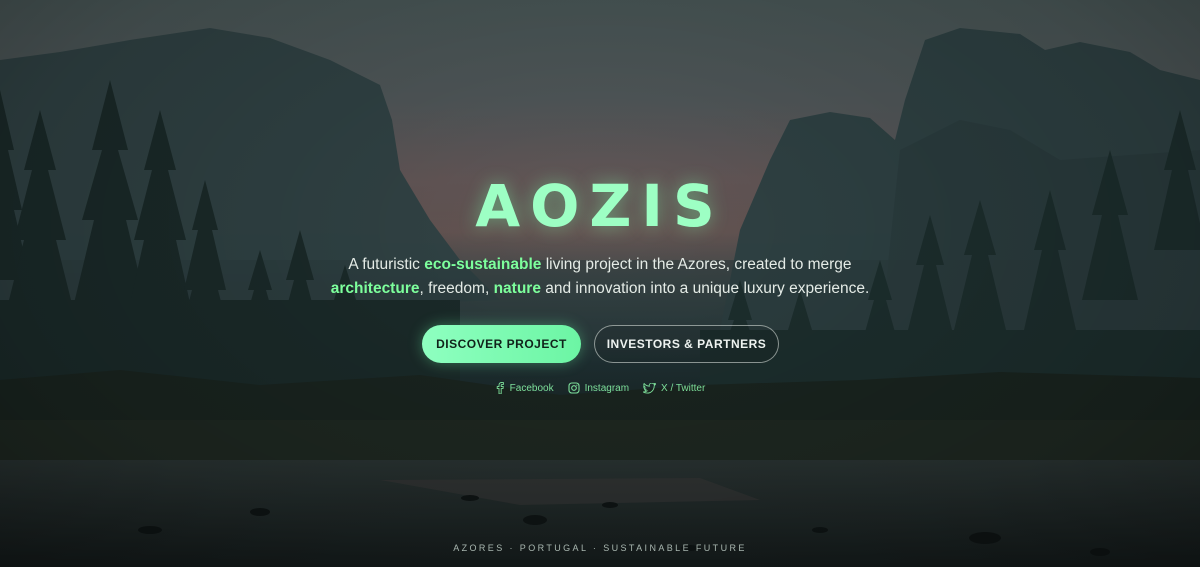  What do you see at coordinates (683, 388) in the screenshot?
I see `social-label-twitter: X / Twitter` at bounding box center [683, 388].